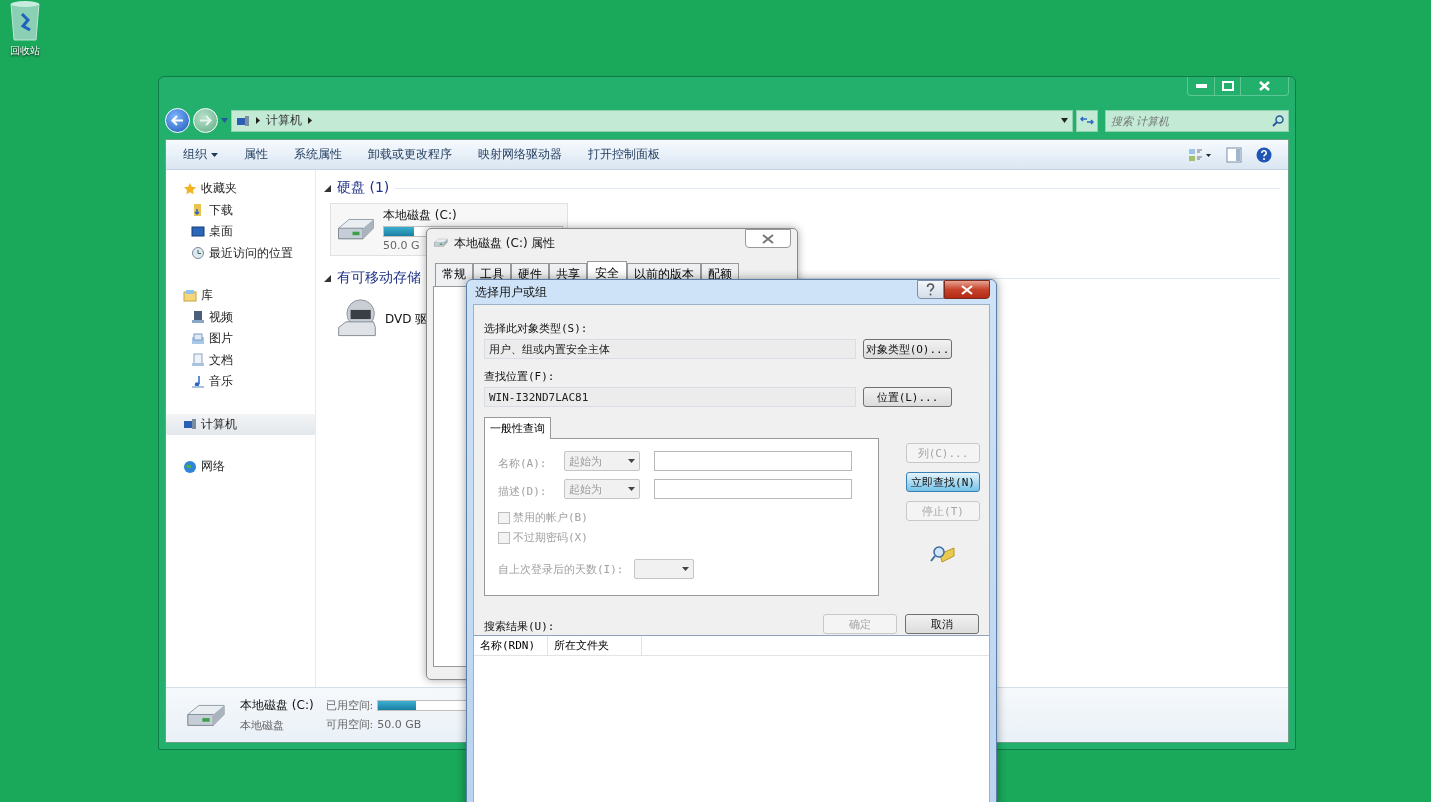 This screenshot has width=1431, height=802. What do you see at coordinates (406, 319) in the screenshot?
I see `drive-name: DVD 驱` at bounding box center [406, 319].